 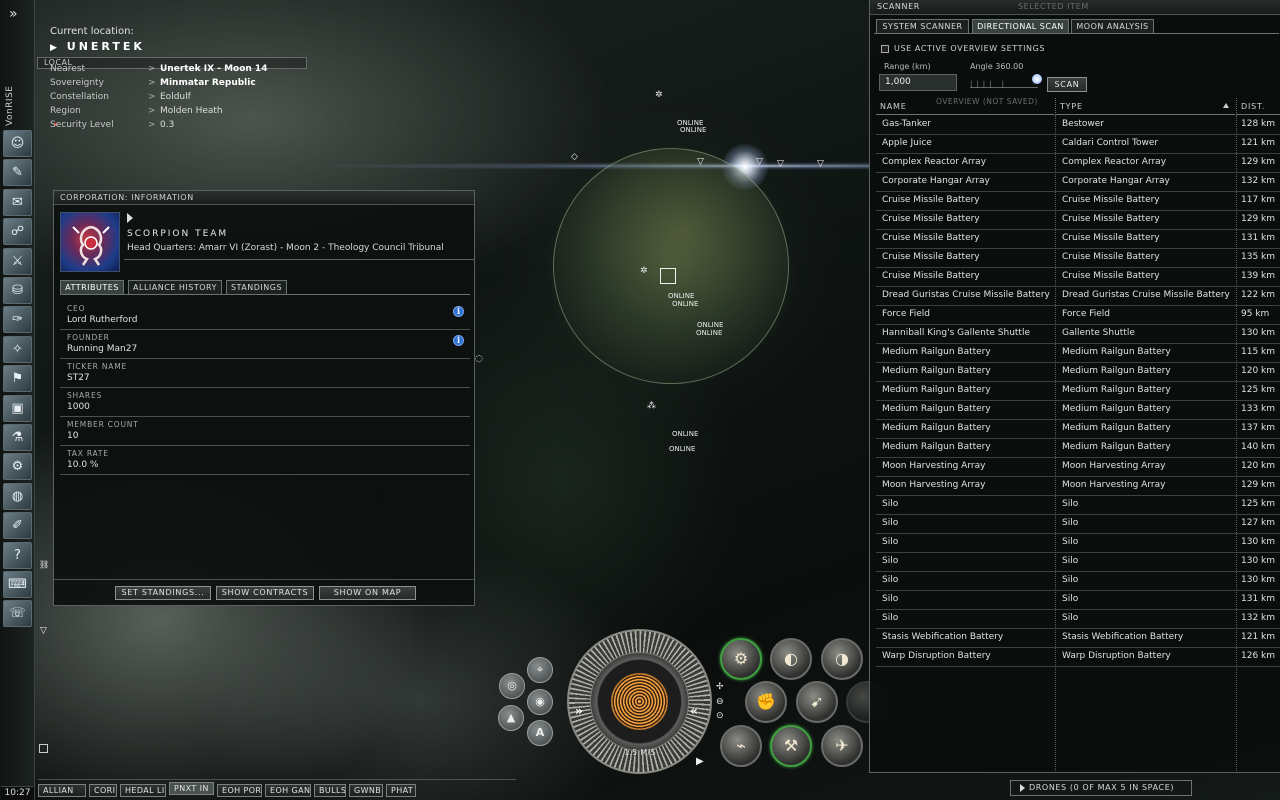 What do you see at coordinates (17, 143) in the screenshot?
I see `character-sheet-icon: ☺` at bounding box center [17, 143].